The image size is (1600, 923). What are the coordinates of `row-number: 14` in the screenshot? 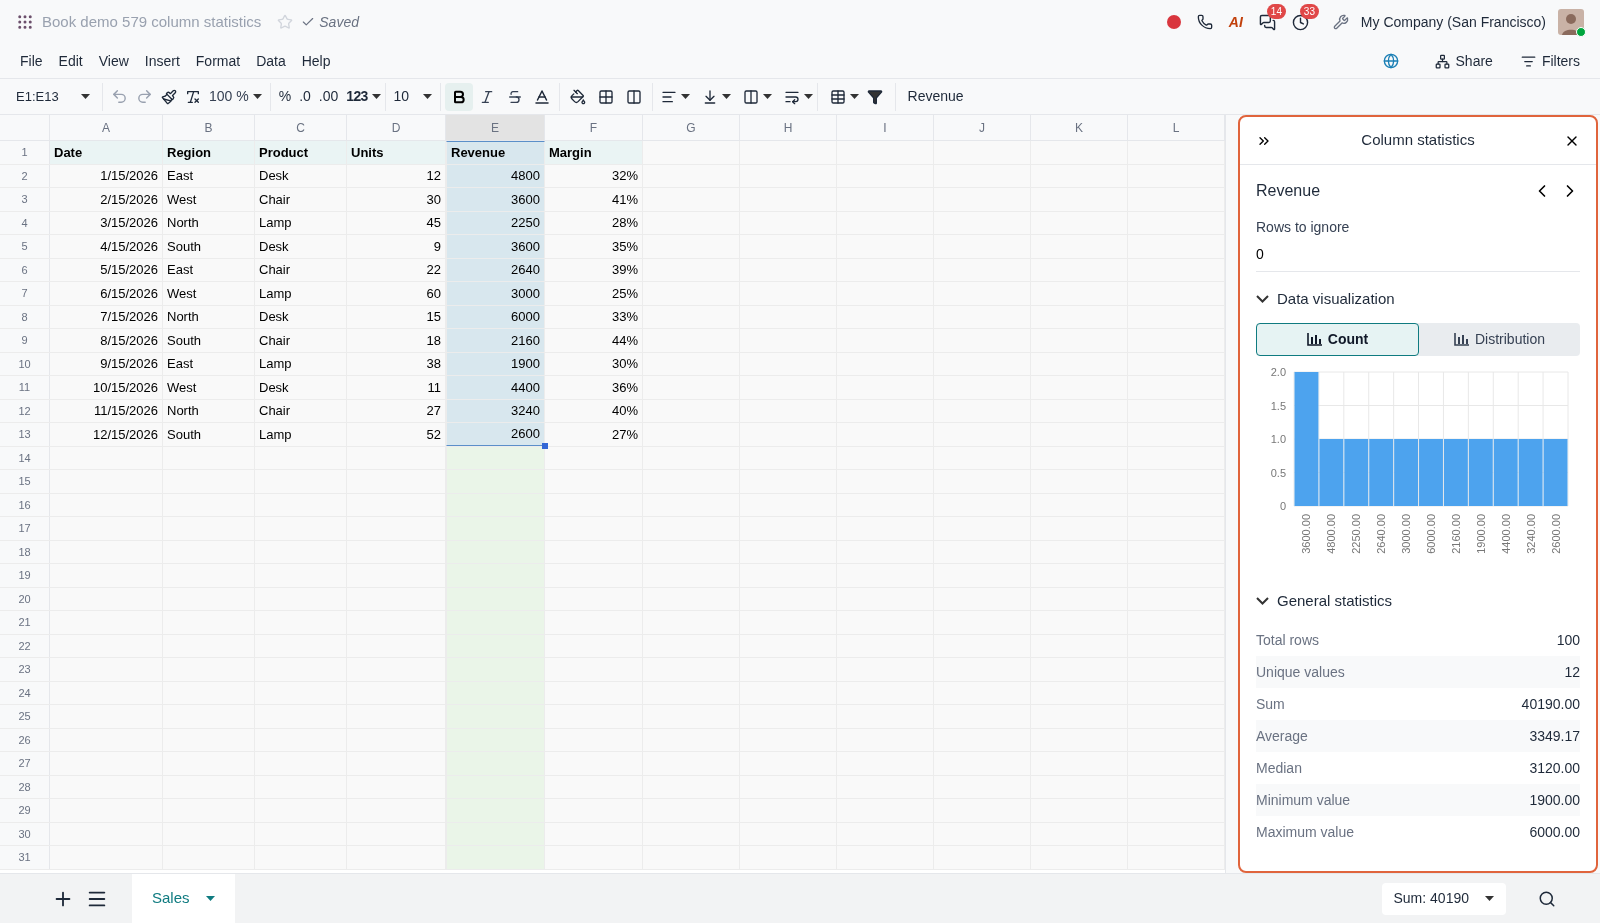 It's located at (25, 457).